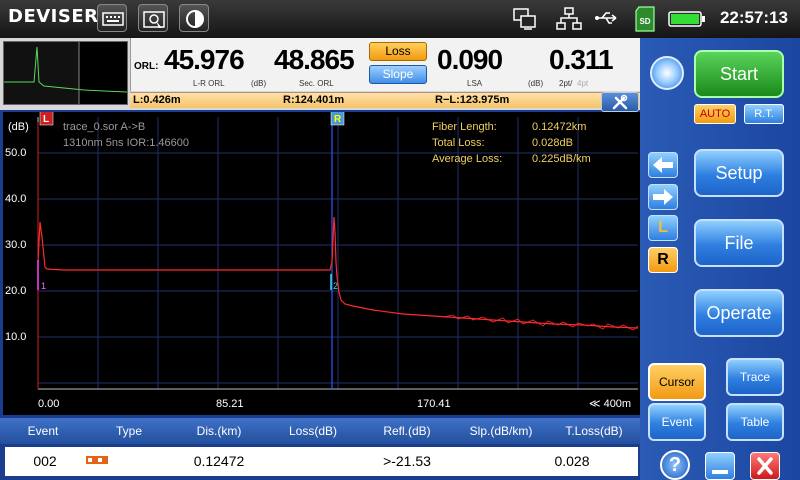  I want to click on sd-card-icon: SD, so click(645, 19).